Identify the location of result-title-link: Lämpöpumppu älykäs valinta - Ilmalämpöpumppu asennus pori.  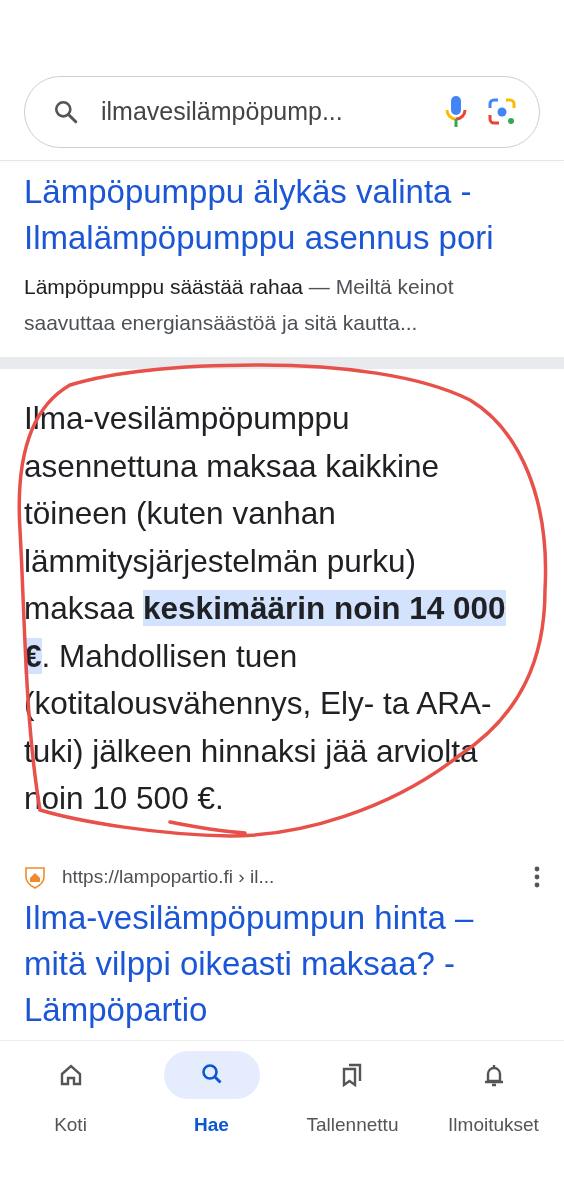
(282, 215).